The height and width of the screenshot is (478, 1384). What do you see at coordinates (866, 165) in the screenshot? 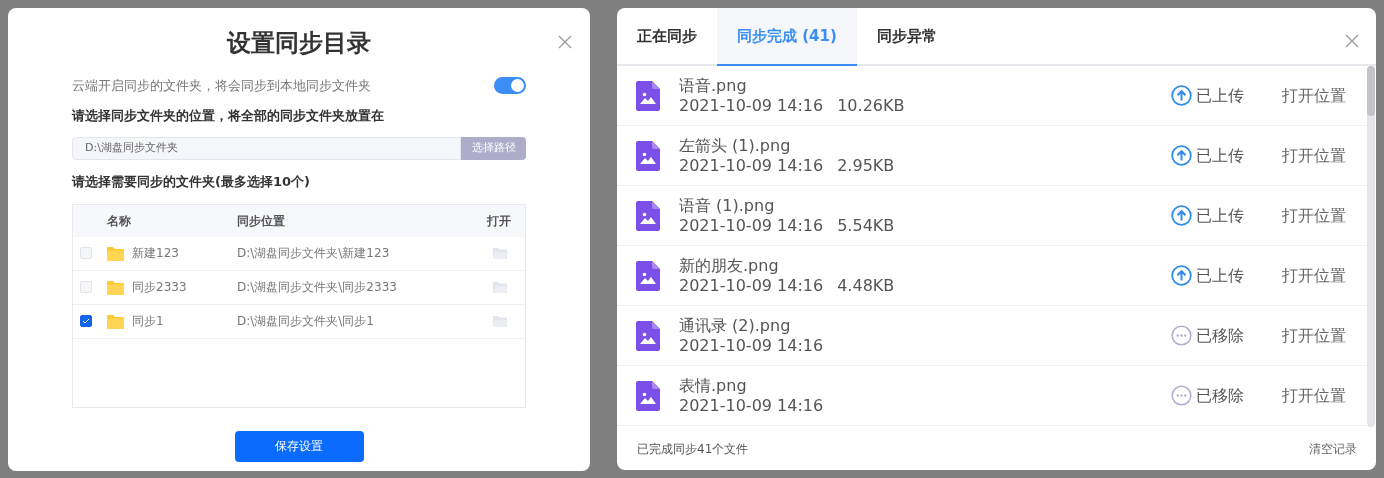
I see `file-size: 2.95KB` at bounding box center [866, 165].